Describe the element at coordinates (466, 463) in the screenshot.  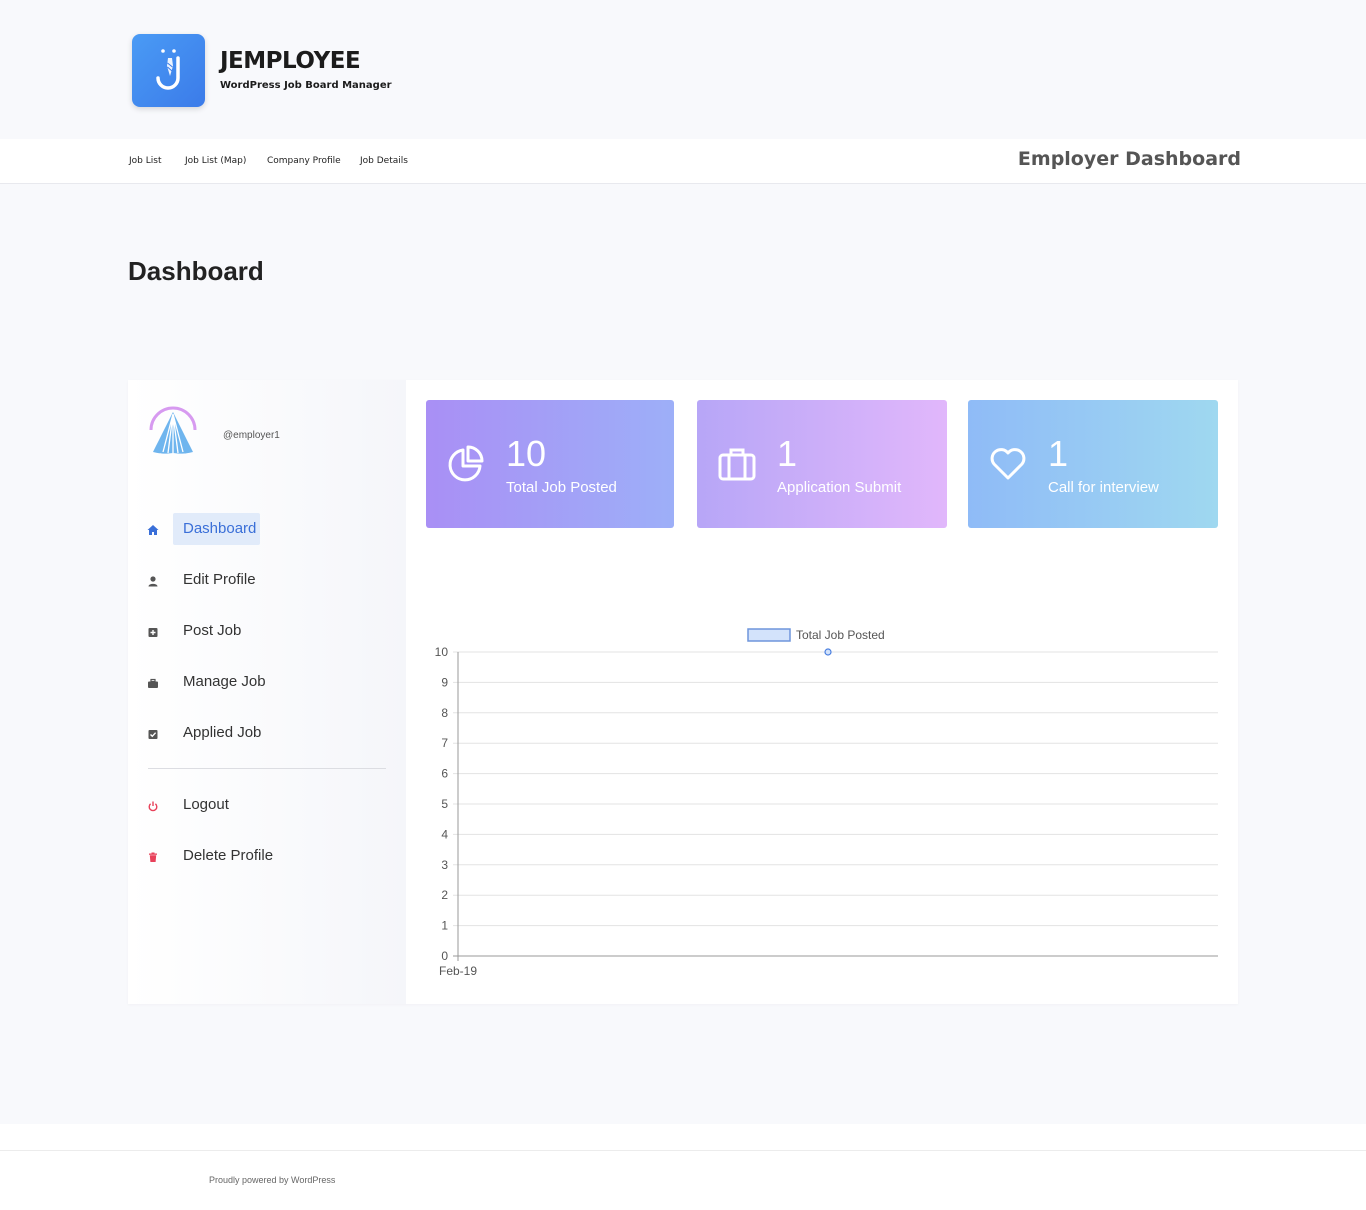
I see `pie-chart-icon` at that location.